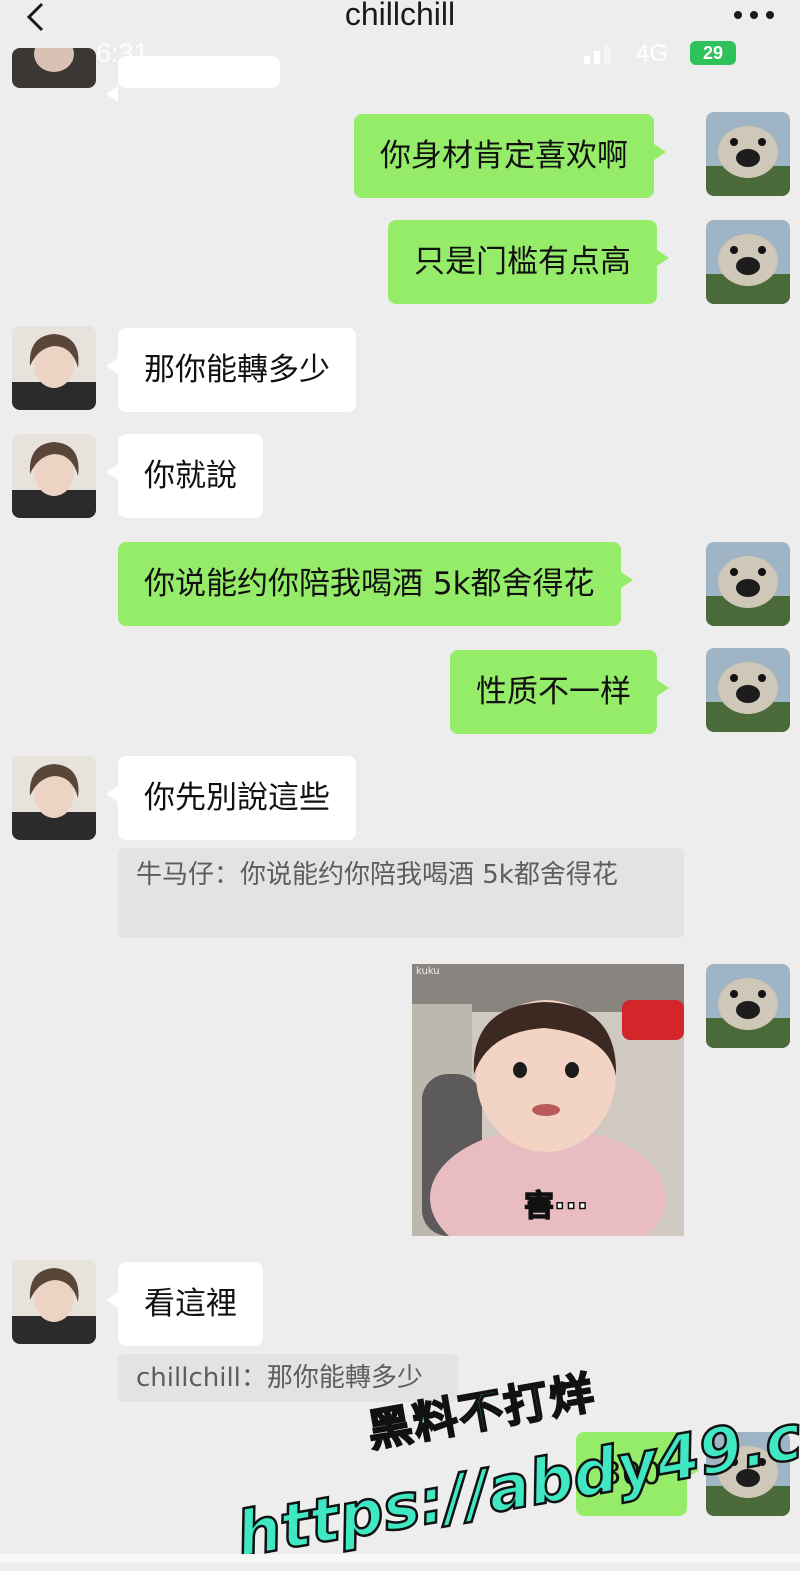 This screenshot has width=800, height=1571. I want to click on chat-header: chillchill, so click(400, 20).